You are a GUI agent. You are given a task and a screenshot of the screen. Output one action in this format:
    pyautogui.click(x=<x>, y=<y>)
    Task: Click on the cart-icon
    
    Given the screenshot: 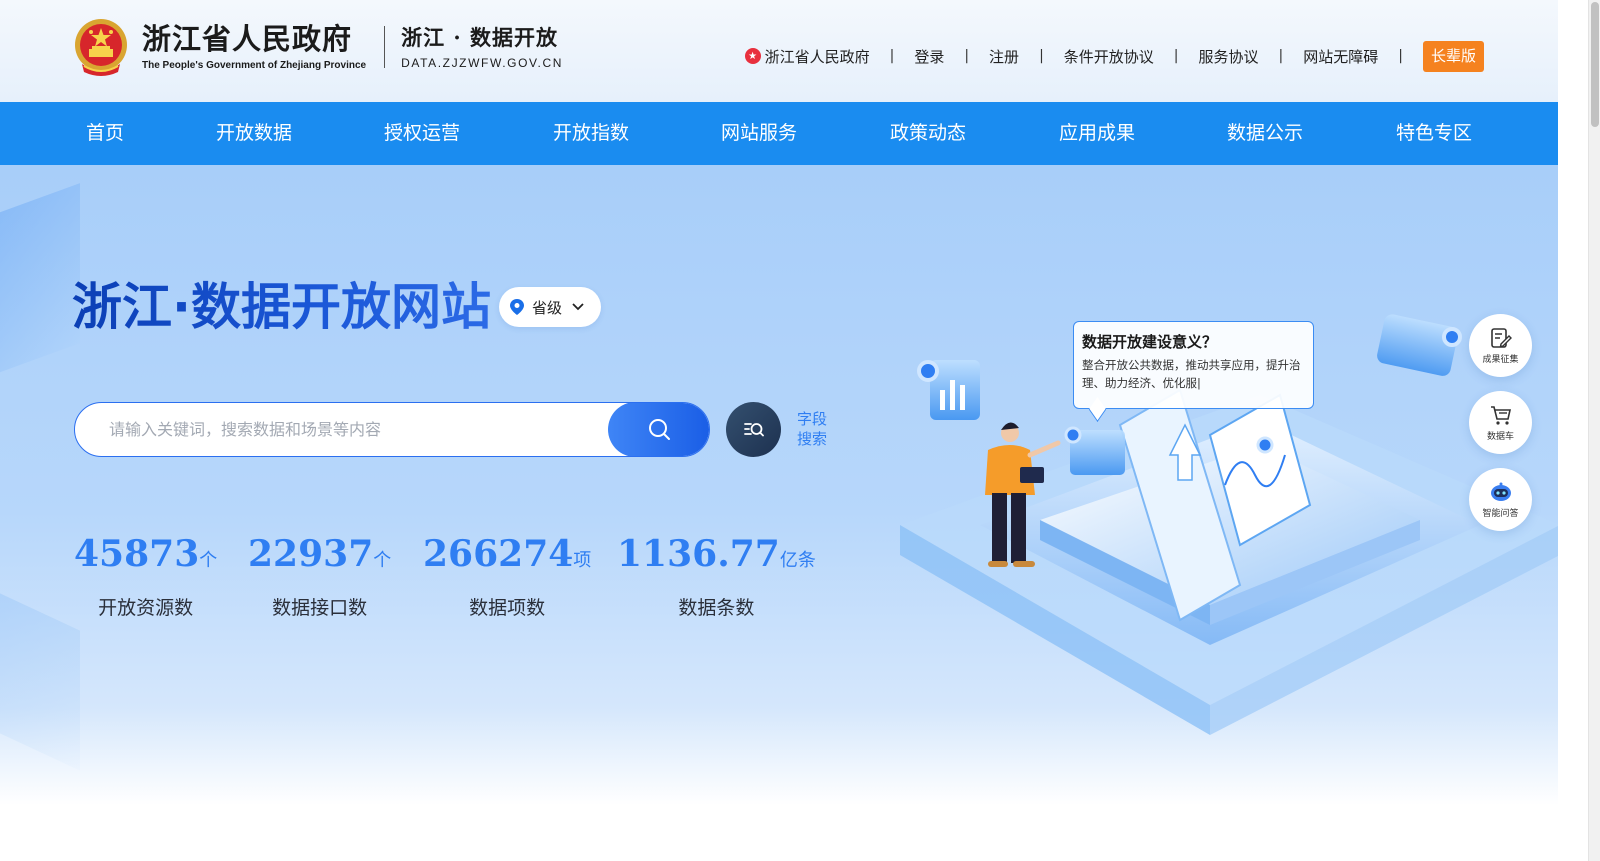 What is the action you would take?
    pyautogui.click(x=1500, y=415)
    